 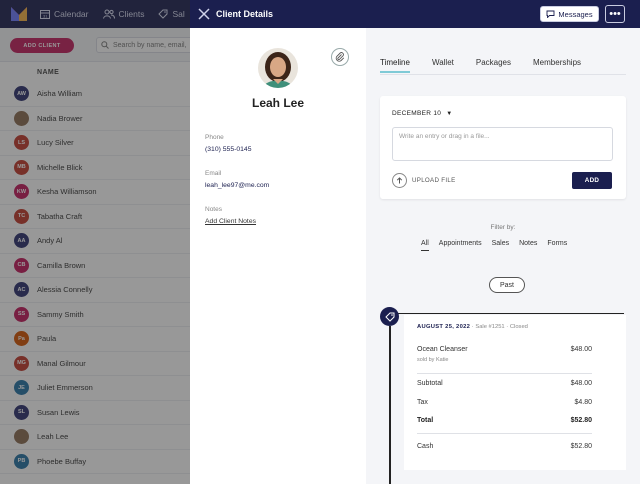 I want to click on paperclip-icon, so click(x=340, y=57).